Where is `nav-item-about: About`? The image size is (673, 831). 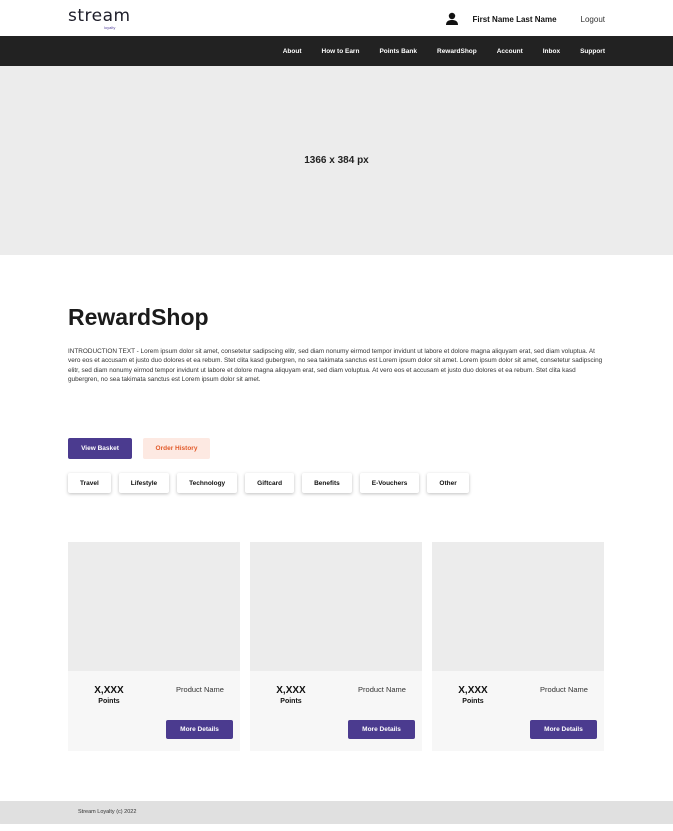 nav-item-about: About is located at coordinates (292, 51).